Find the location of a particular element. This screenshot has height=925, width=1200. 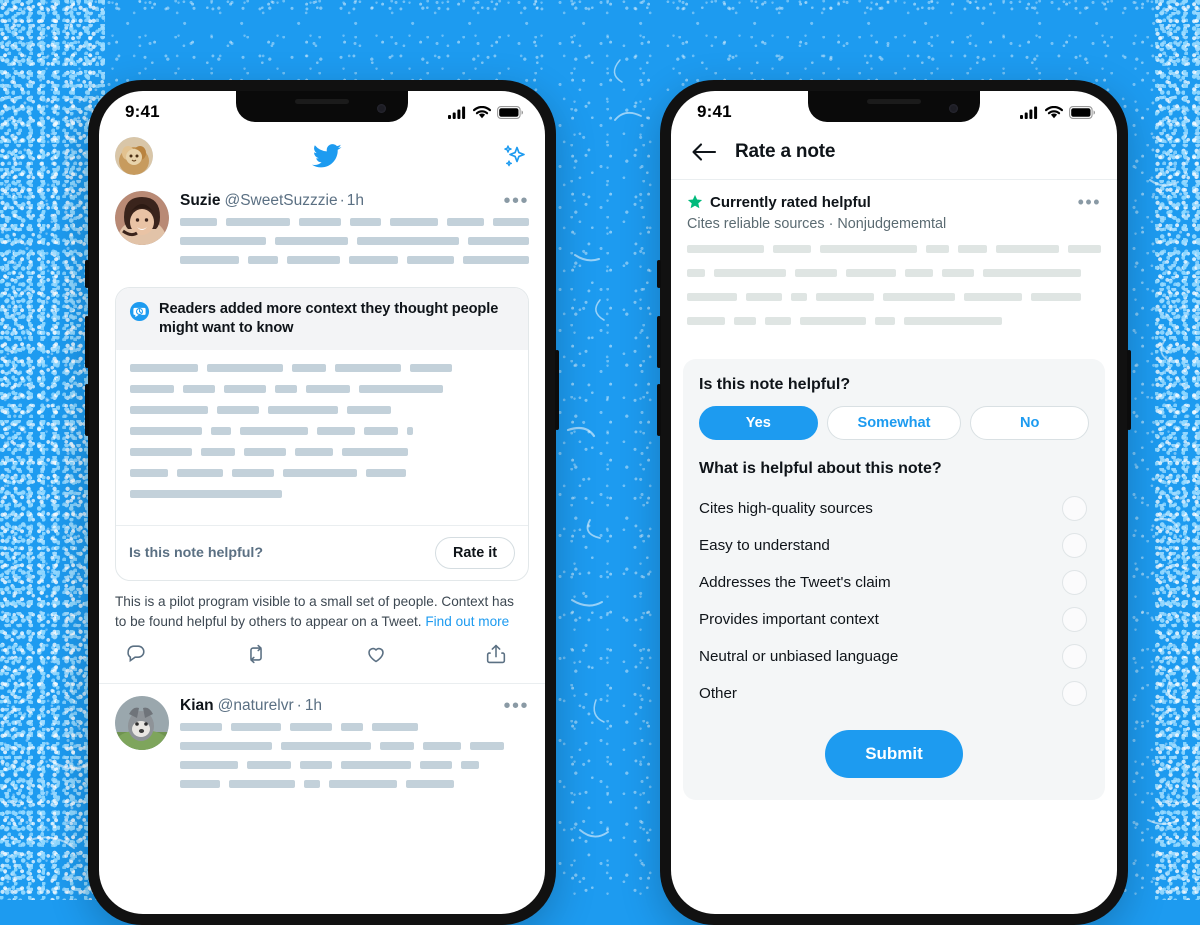

helpful-choice-yes: Yes is located at coordinates (758, 423).